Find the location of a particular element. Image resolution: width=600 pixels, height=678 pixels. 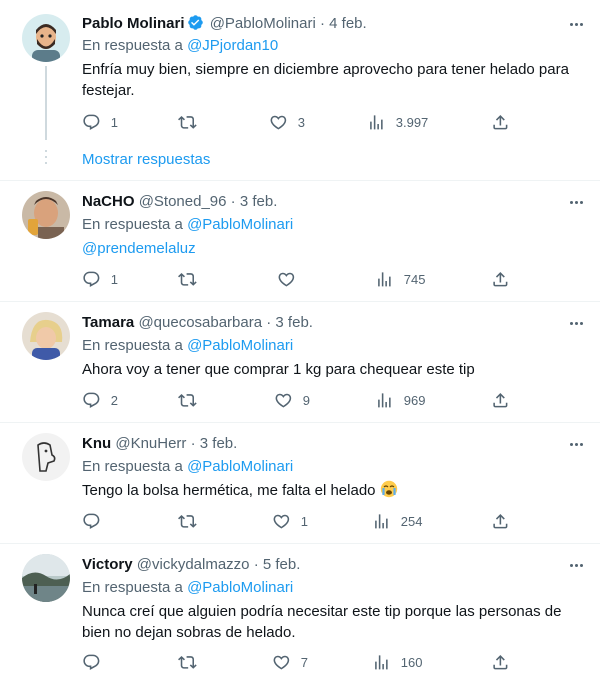

reply-count: 1 is located at coordinates (114, 279).